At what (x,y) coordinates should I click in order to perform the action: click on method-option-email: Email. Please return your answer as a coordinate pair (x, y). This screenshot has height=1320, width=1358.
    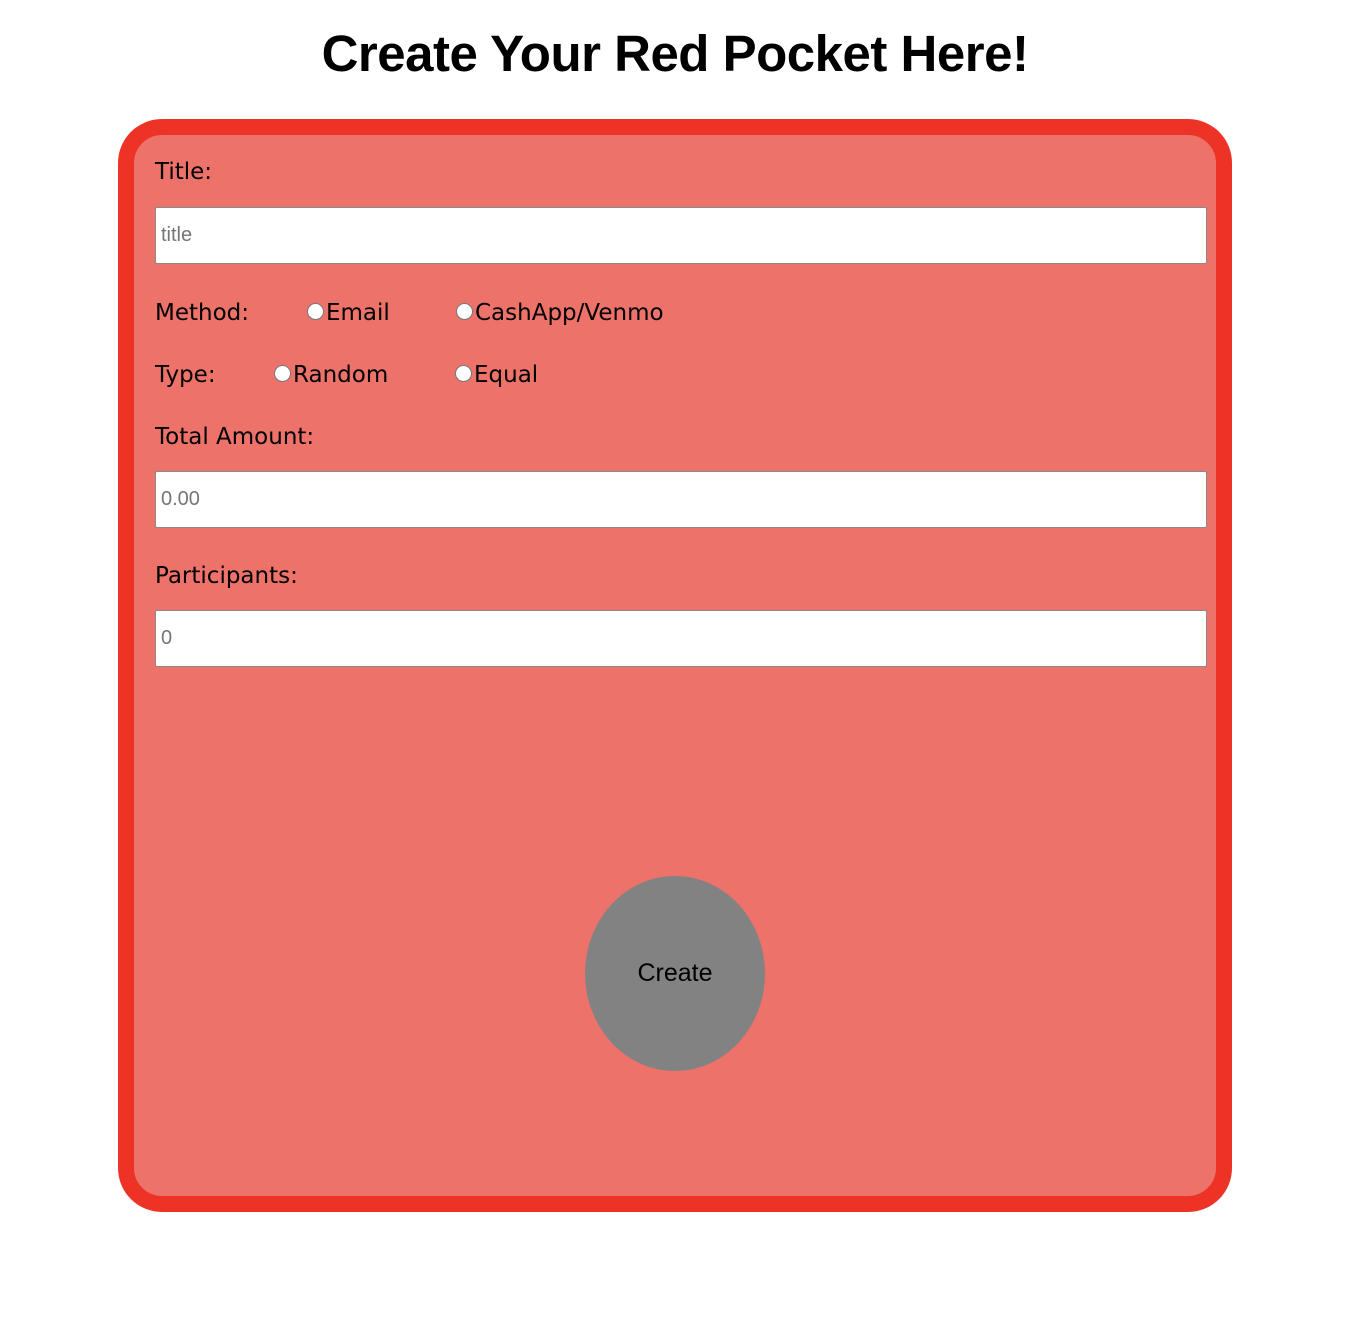
    Looking at the image, I should click on (348, 313).